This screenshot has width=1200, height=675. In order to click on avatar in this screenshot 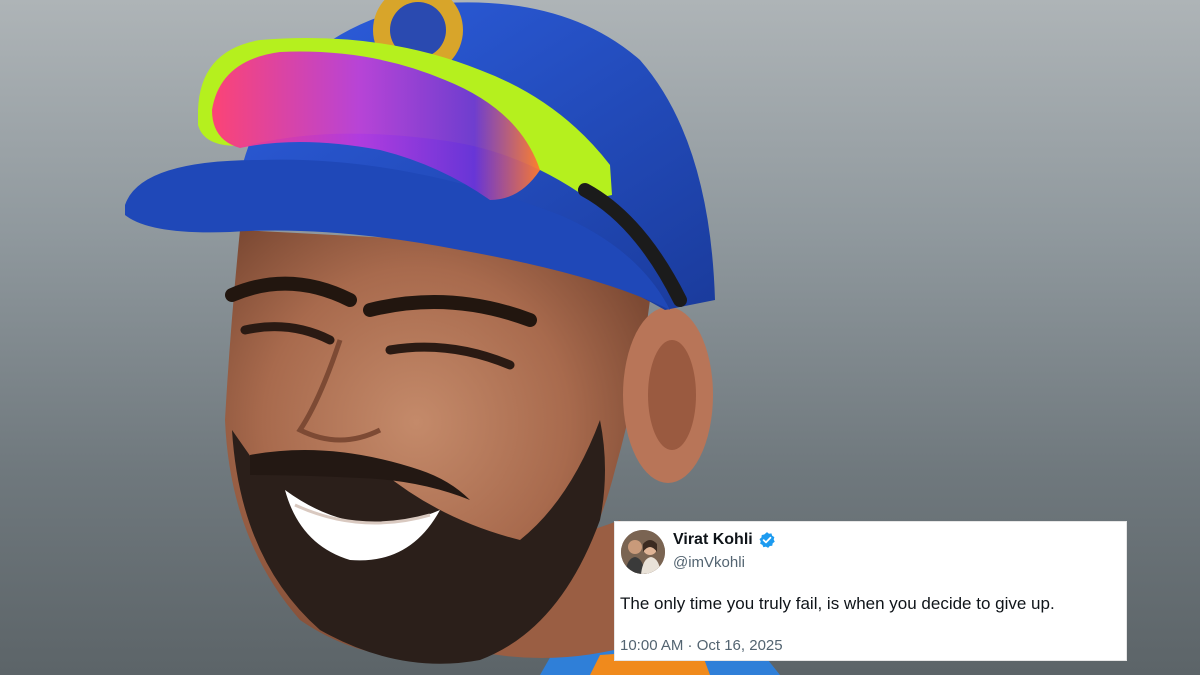, I will do `click(643, 552)`.